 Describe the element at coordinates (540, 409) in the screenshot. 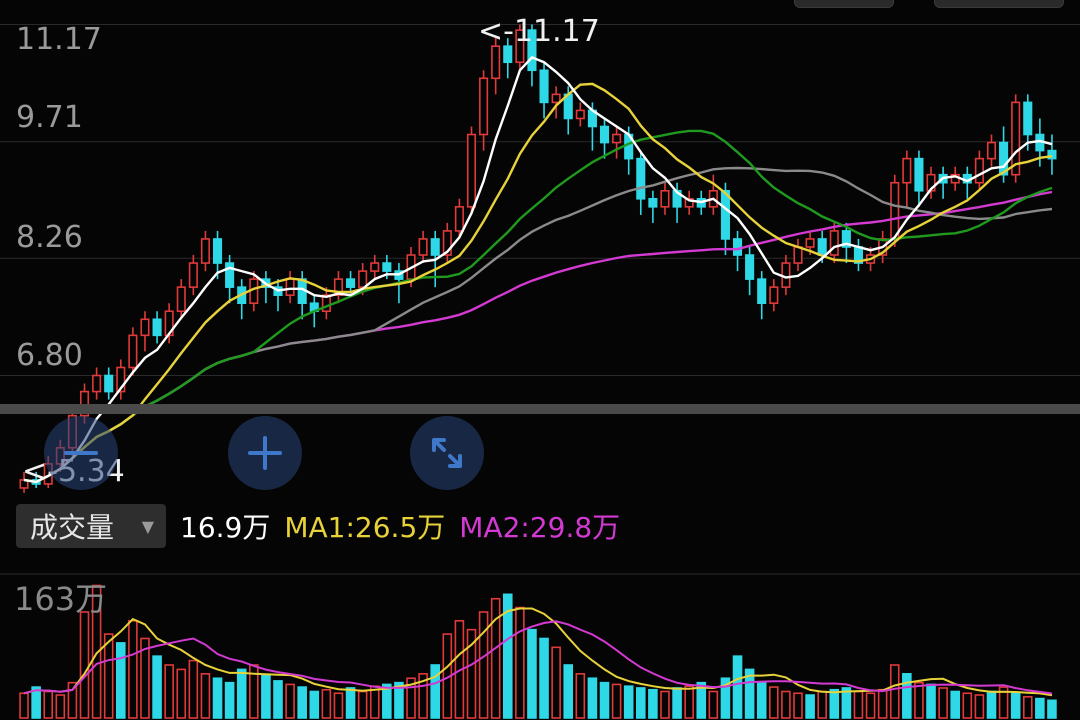

I see `chart-divider` at that location.